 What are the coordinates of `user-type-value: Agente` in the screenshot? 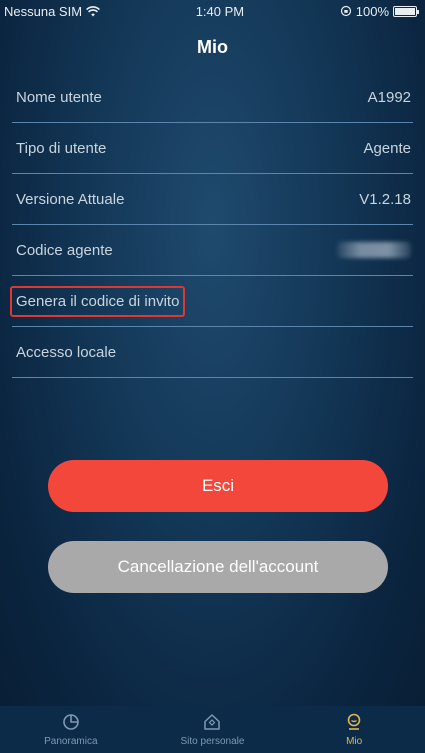 It's located at (387, 148).